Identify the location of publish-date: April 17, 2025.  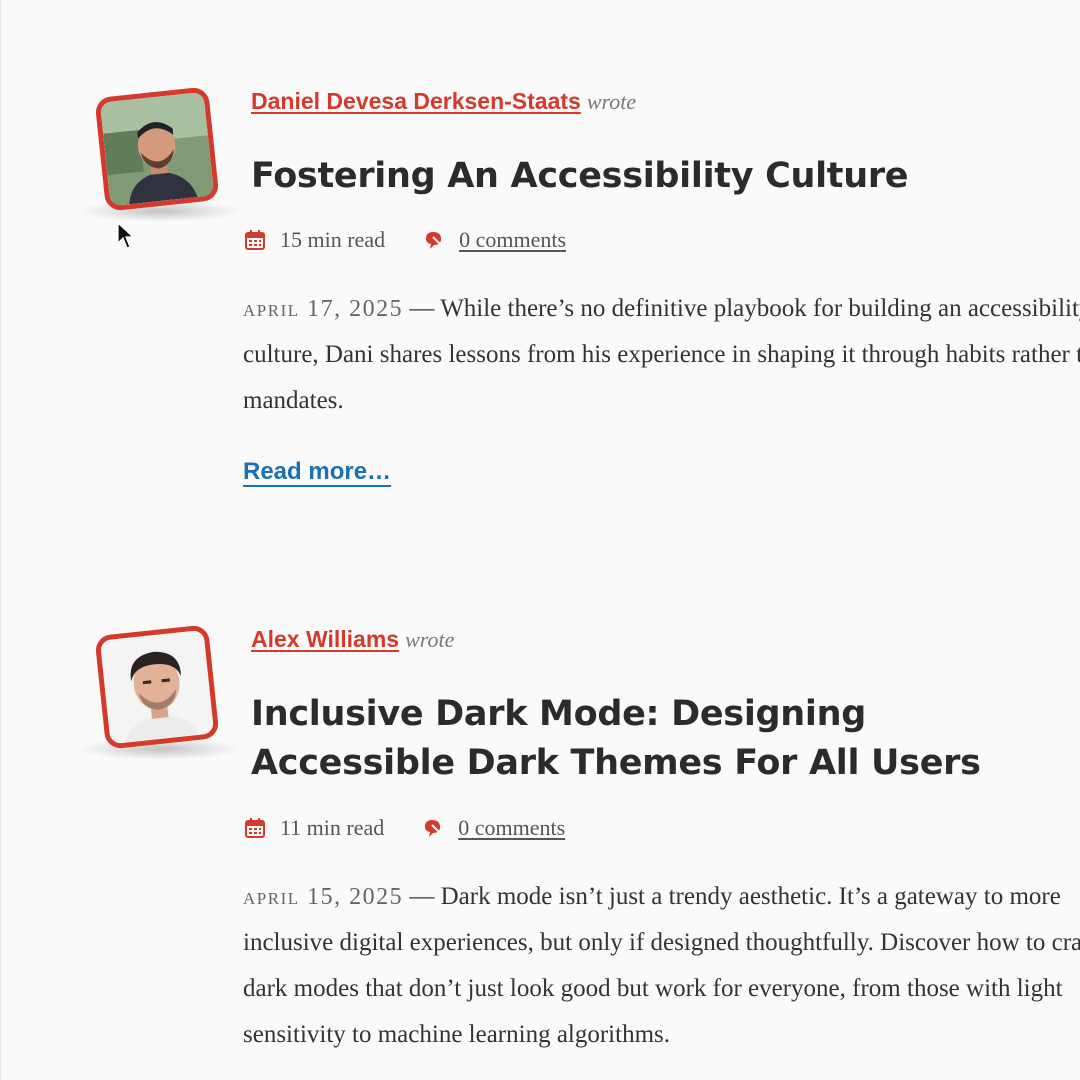
(323, 309).